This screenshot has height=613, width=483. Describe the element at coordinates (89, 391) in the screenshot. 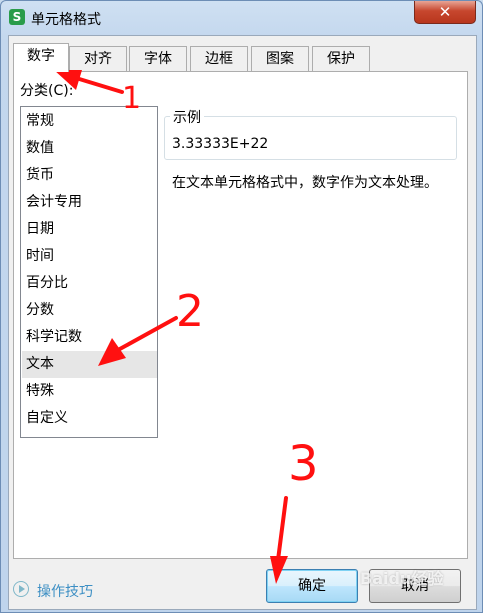

I see `category-item: 特殊` at that location.